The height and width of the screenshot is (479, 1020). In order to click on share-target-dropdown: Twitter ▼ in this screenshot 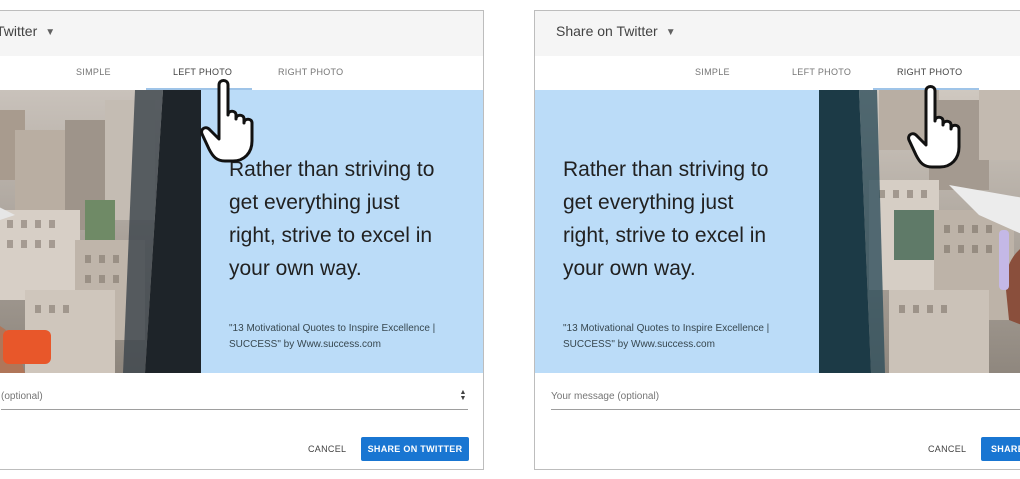, I will do `click(27, 31)`.